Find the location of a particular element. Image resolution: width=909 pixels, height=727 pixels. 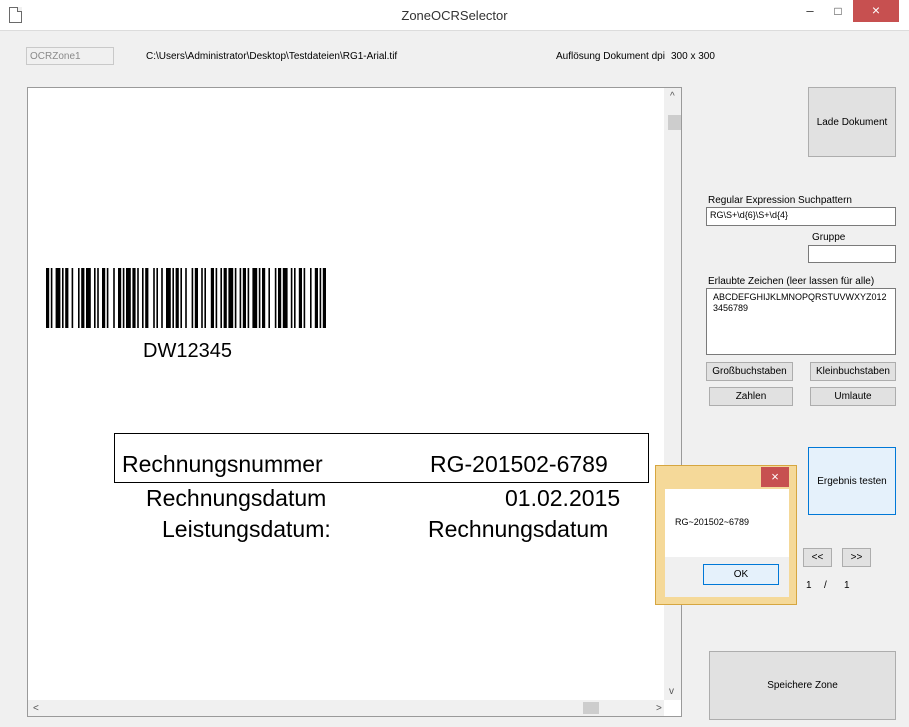

resolution-label: Auflösung Dokument dpi is located at coordinates (610, 56).